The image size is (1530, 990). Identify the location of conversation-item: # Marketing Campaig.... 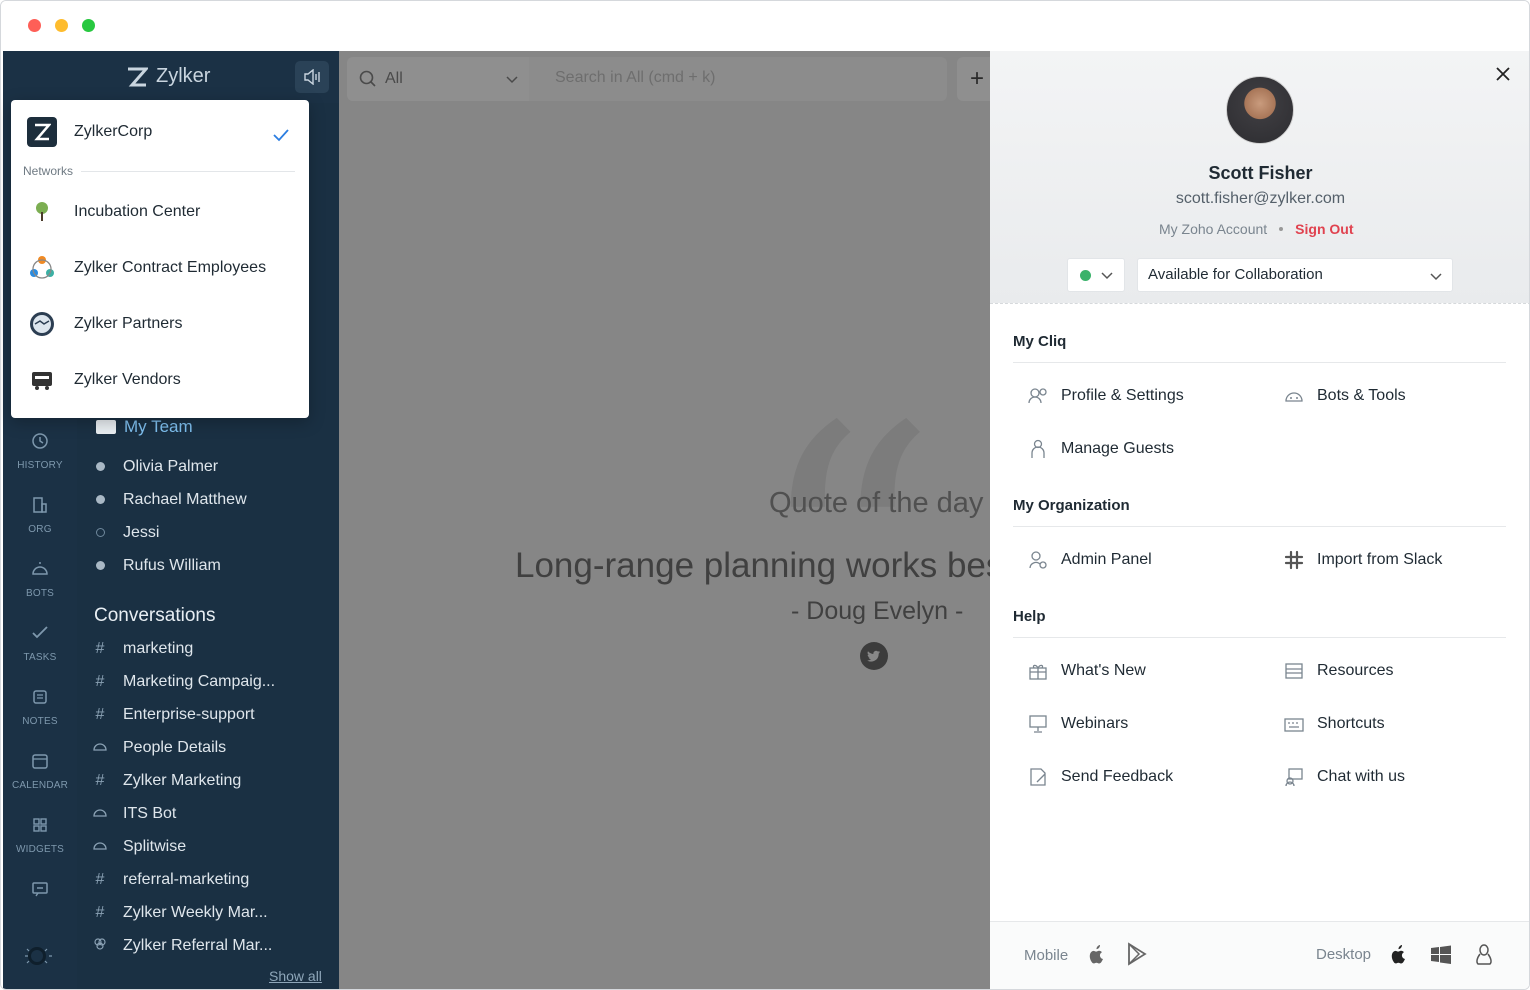
(208, 682).